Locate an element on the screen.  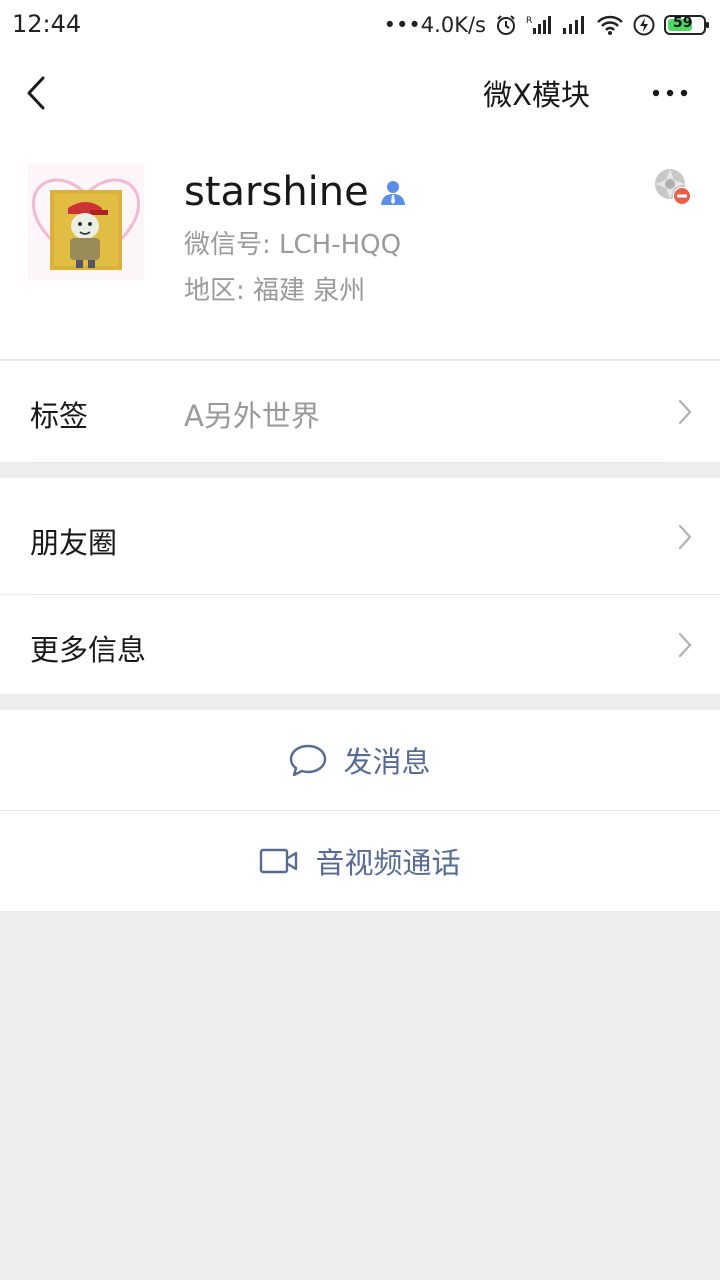
send-message-label: 发消息 is located at coordinates (387, 762).